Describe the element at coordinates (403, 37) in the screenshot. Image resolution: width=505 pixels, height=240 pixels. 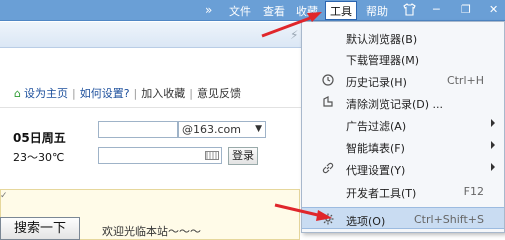
I see `menu-item-default-browser: 默认浏览器(B)` at that location.